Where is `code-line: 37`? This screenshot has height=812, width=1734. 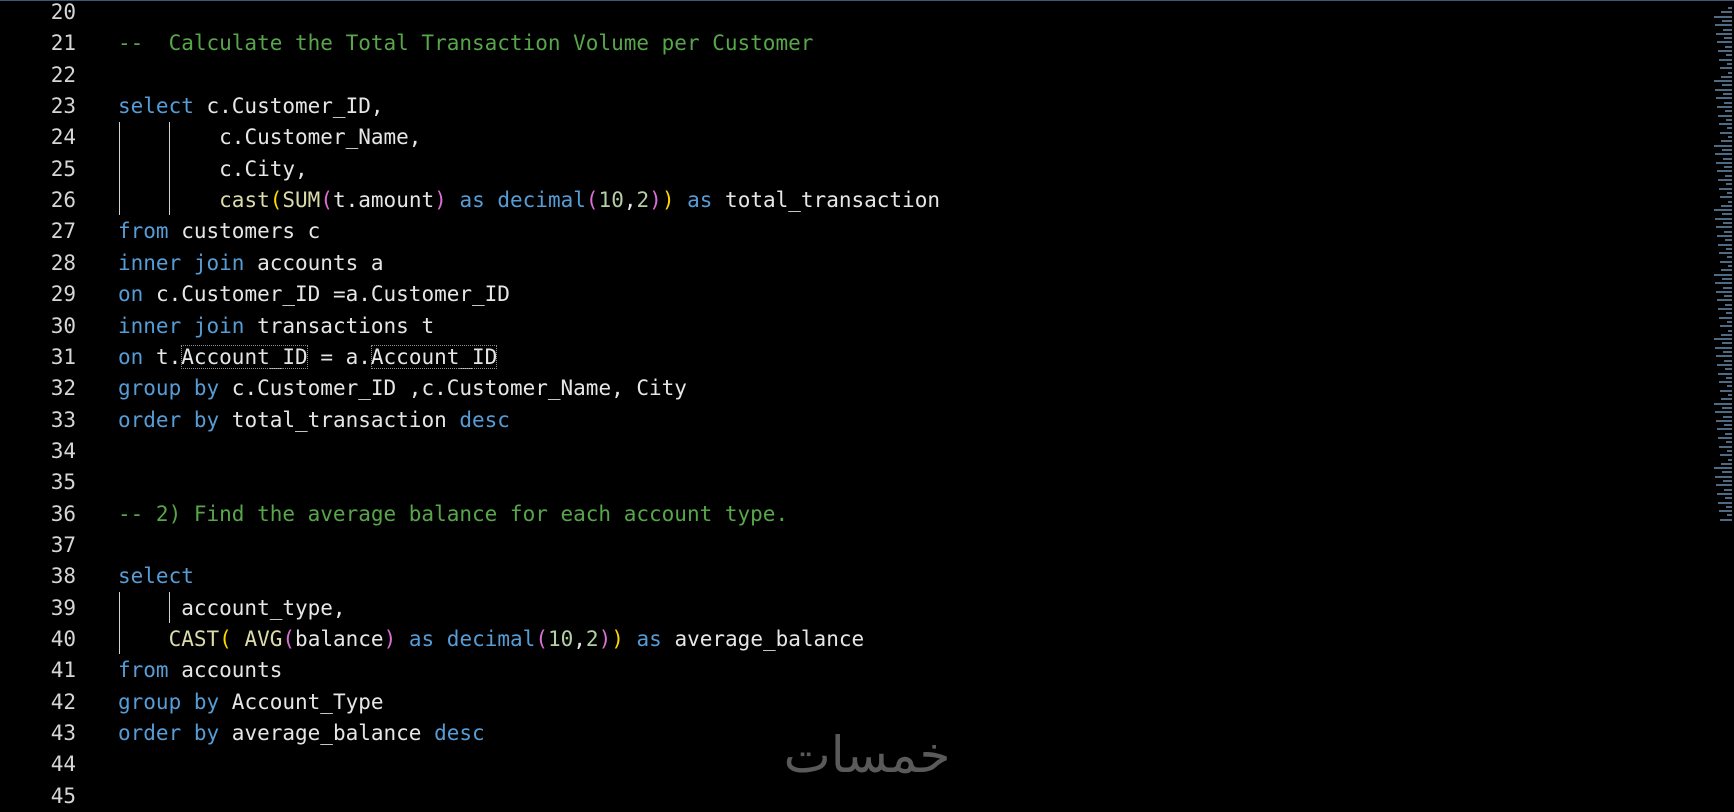 code-line: 37 is located at coordinates (840, 545).